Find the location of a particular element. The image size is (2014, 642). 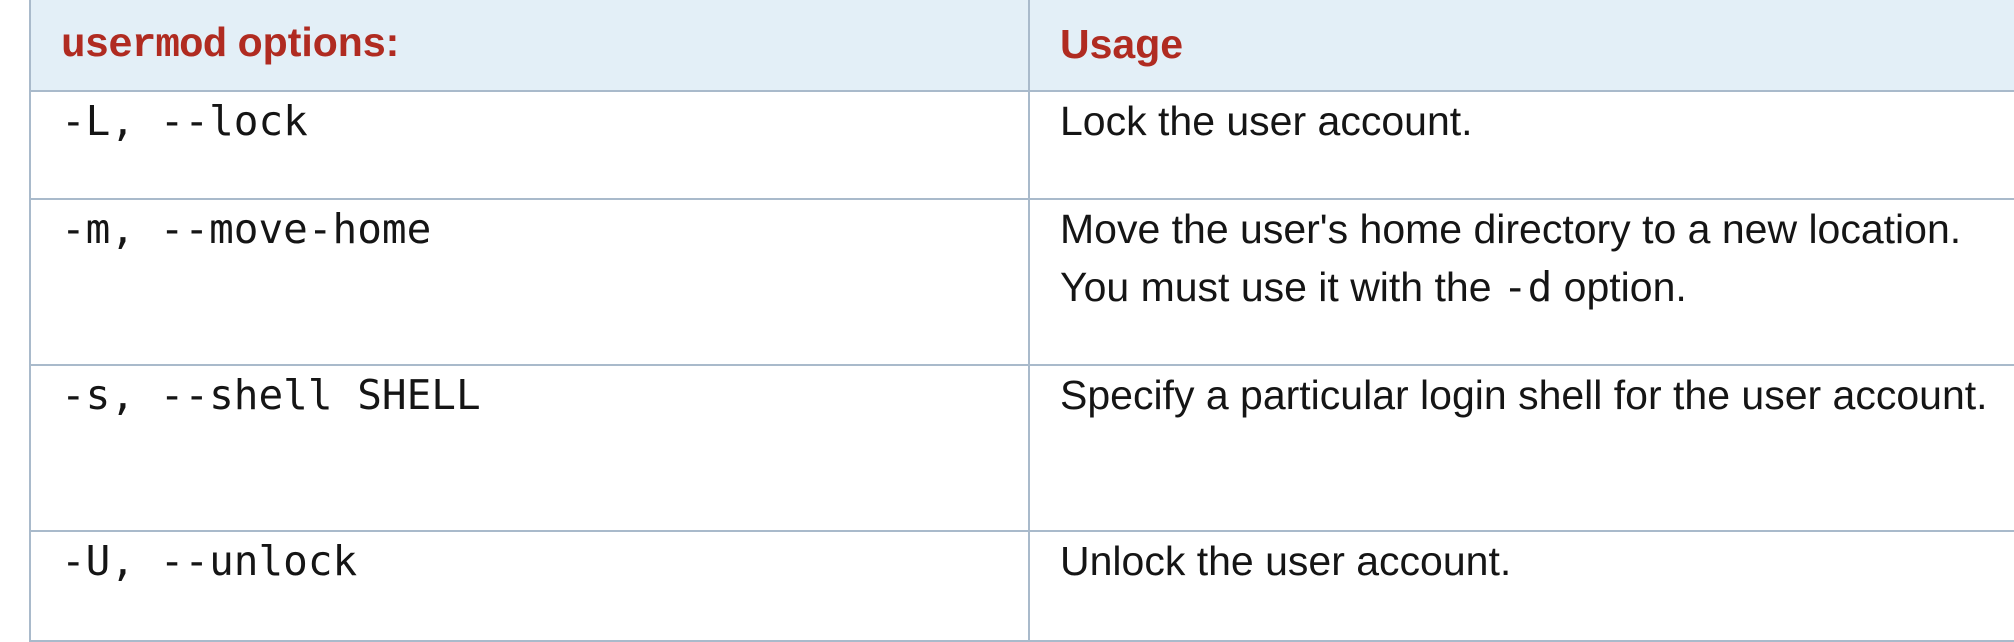

options-header-command: usermod is located at coordinates (144, 45).